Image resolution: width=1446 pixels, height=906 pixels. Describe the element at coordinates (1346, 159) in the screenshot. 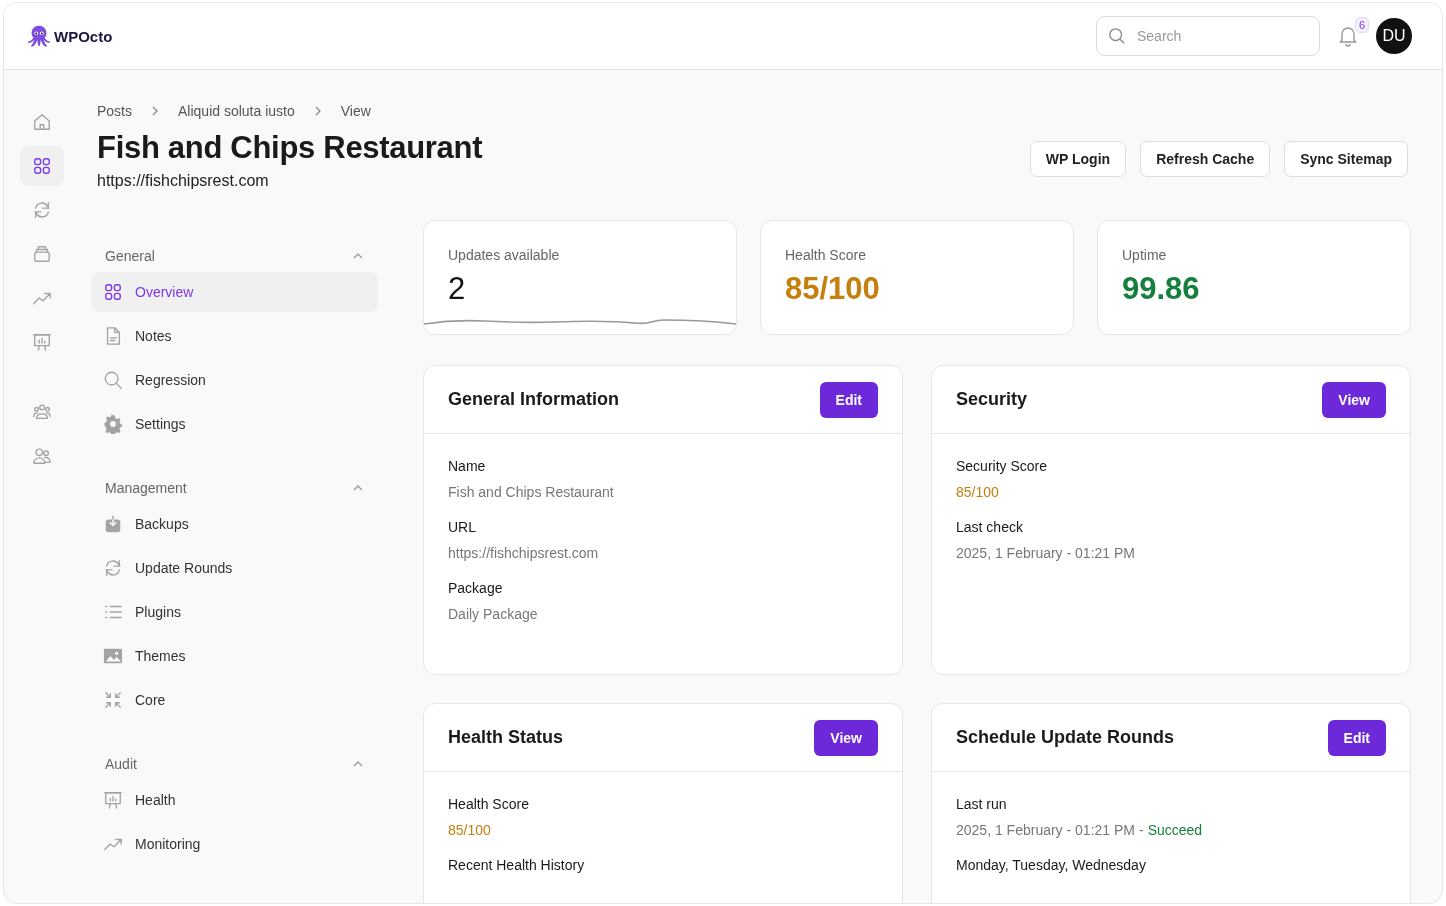

I see `action-button: Sync Sitemap` at that location.